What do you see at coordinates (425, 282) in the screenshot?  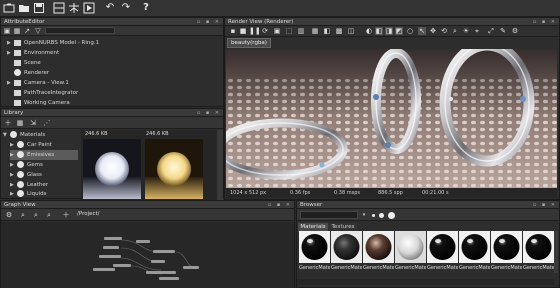 I see `browser-h-scrollbar` at bounding box center [425, 282].